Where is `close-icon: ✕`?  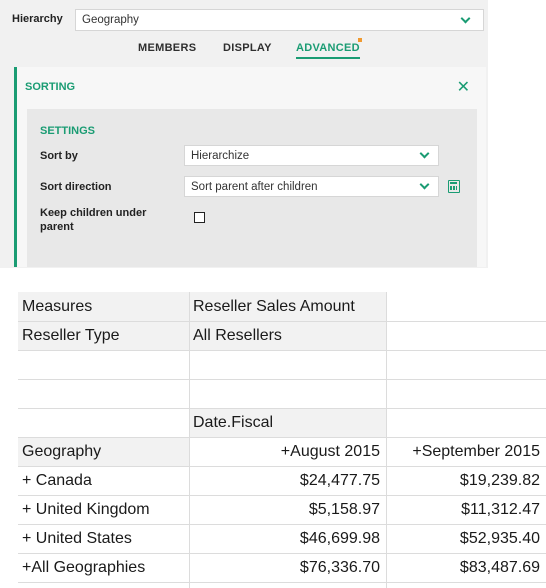 close-icon: ✕ is located at coordinates (463, 87).